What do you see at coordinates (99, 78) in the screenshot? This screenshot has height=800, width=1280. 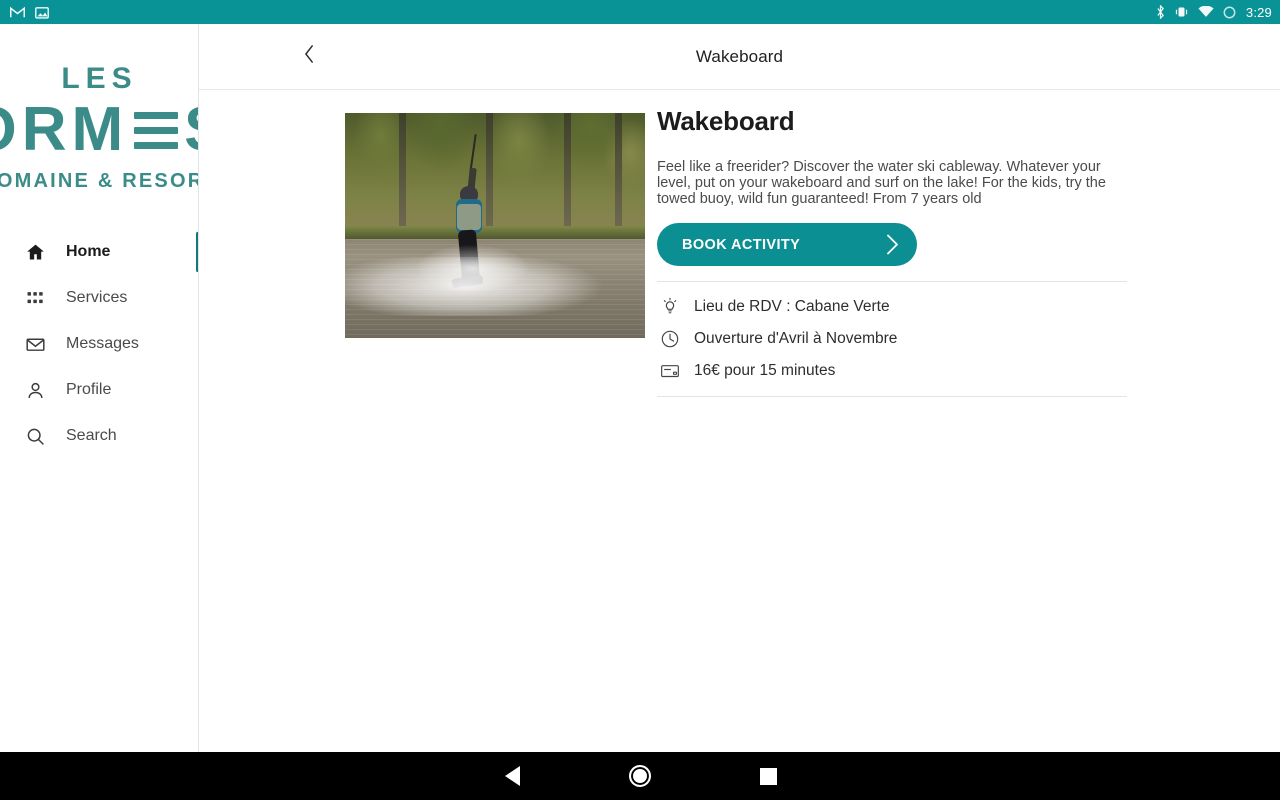 I see `brand-logo-line1: LES` at bounding box center [99, 78].